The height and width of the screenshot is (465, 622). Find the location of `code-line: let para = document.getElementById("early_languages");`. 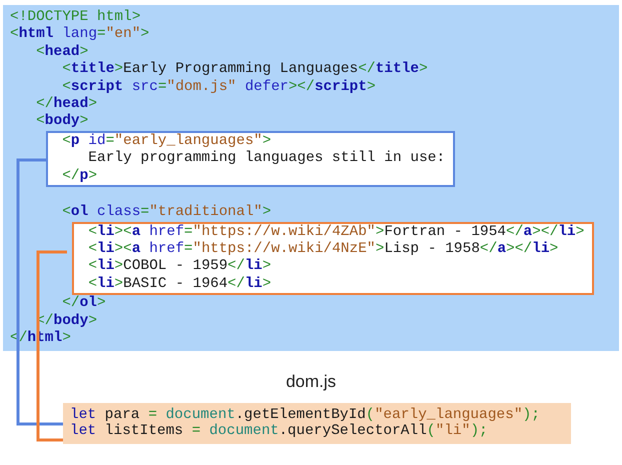

code-line: let para = document.getElementById("early_languages"); is located at coordinates (305, 415).